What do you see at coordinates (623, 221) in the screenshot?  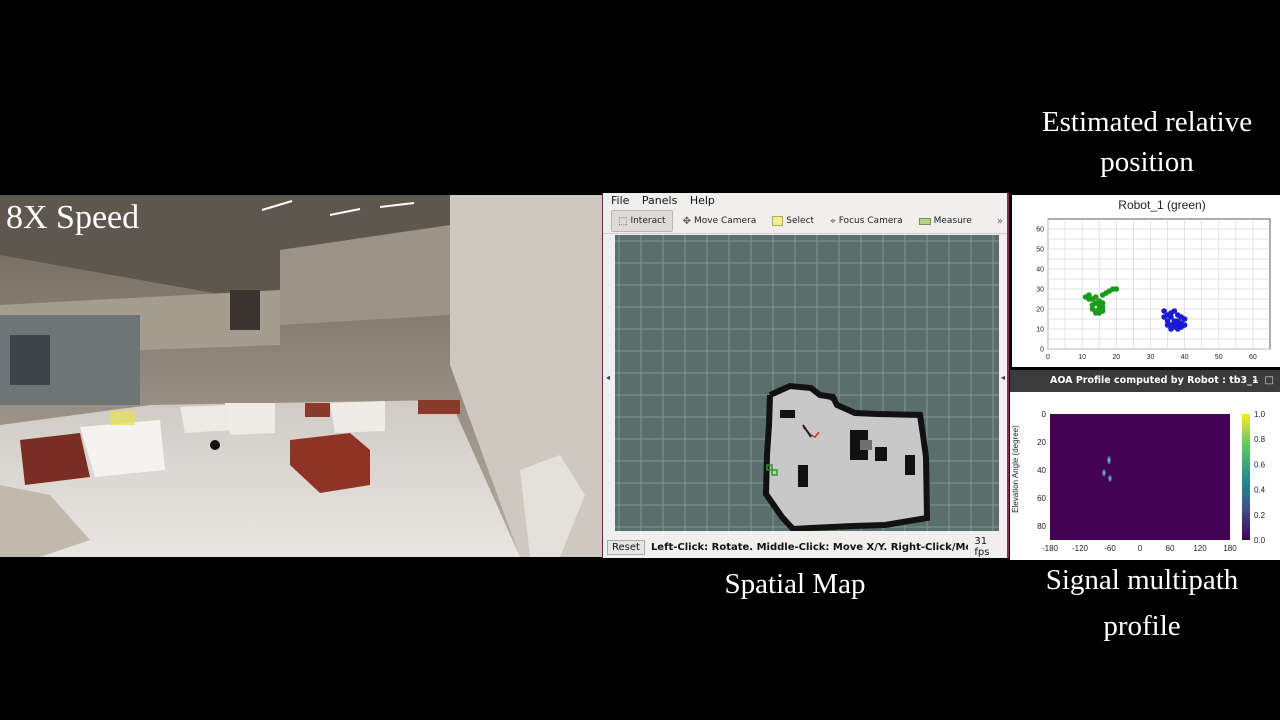 I see `interact-icon: ⬚` at bounding box center [623, 221].